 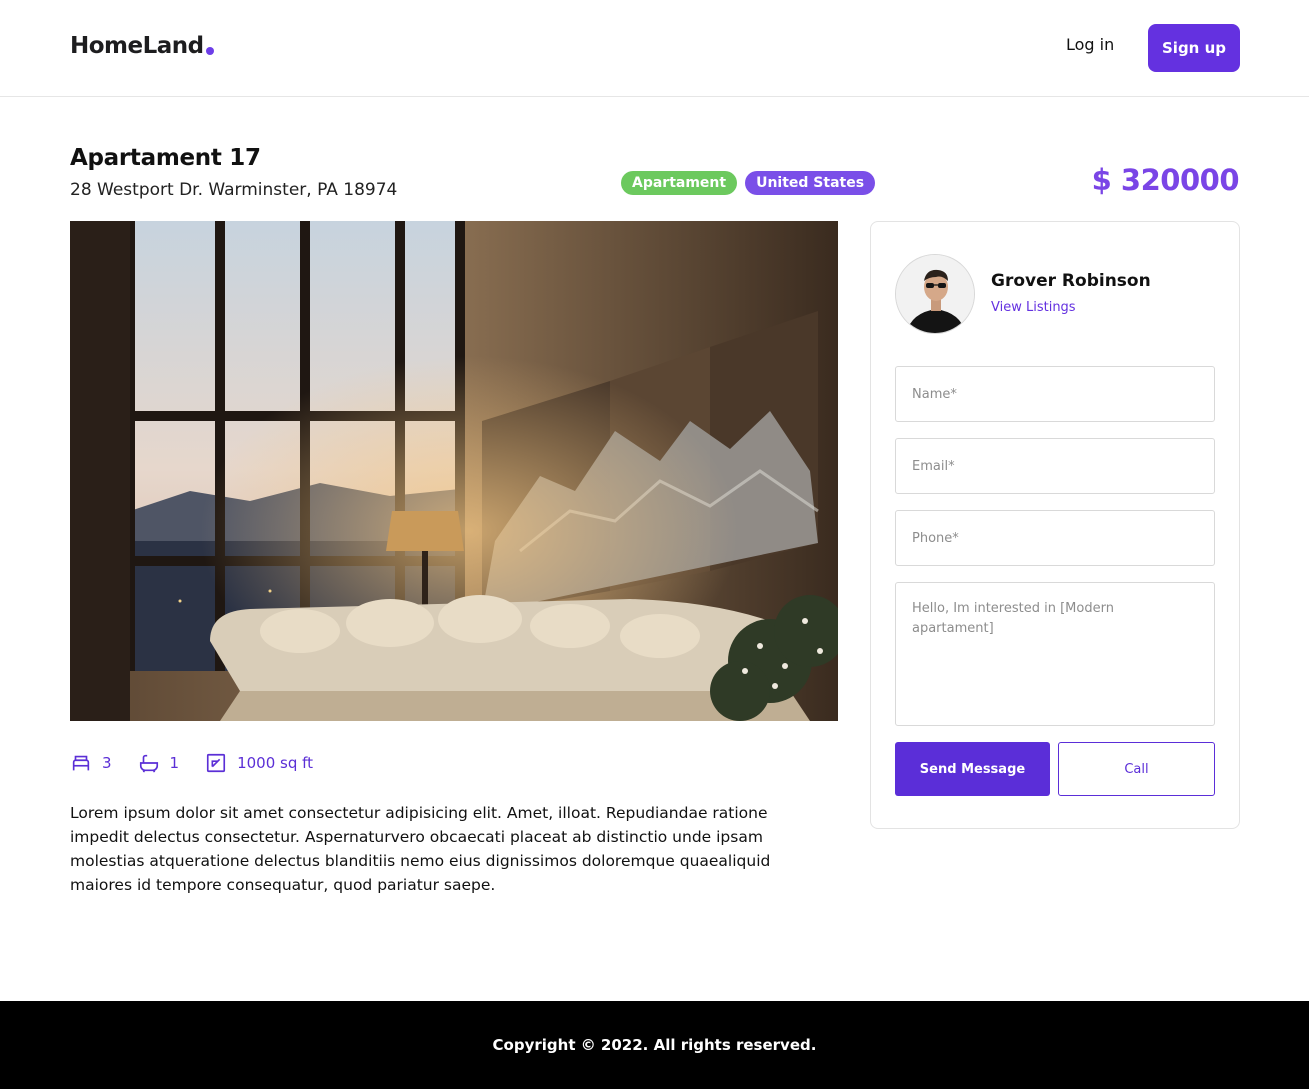 I want to click on agent-avatar, so click(x=935, y=294).